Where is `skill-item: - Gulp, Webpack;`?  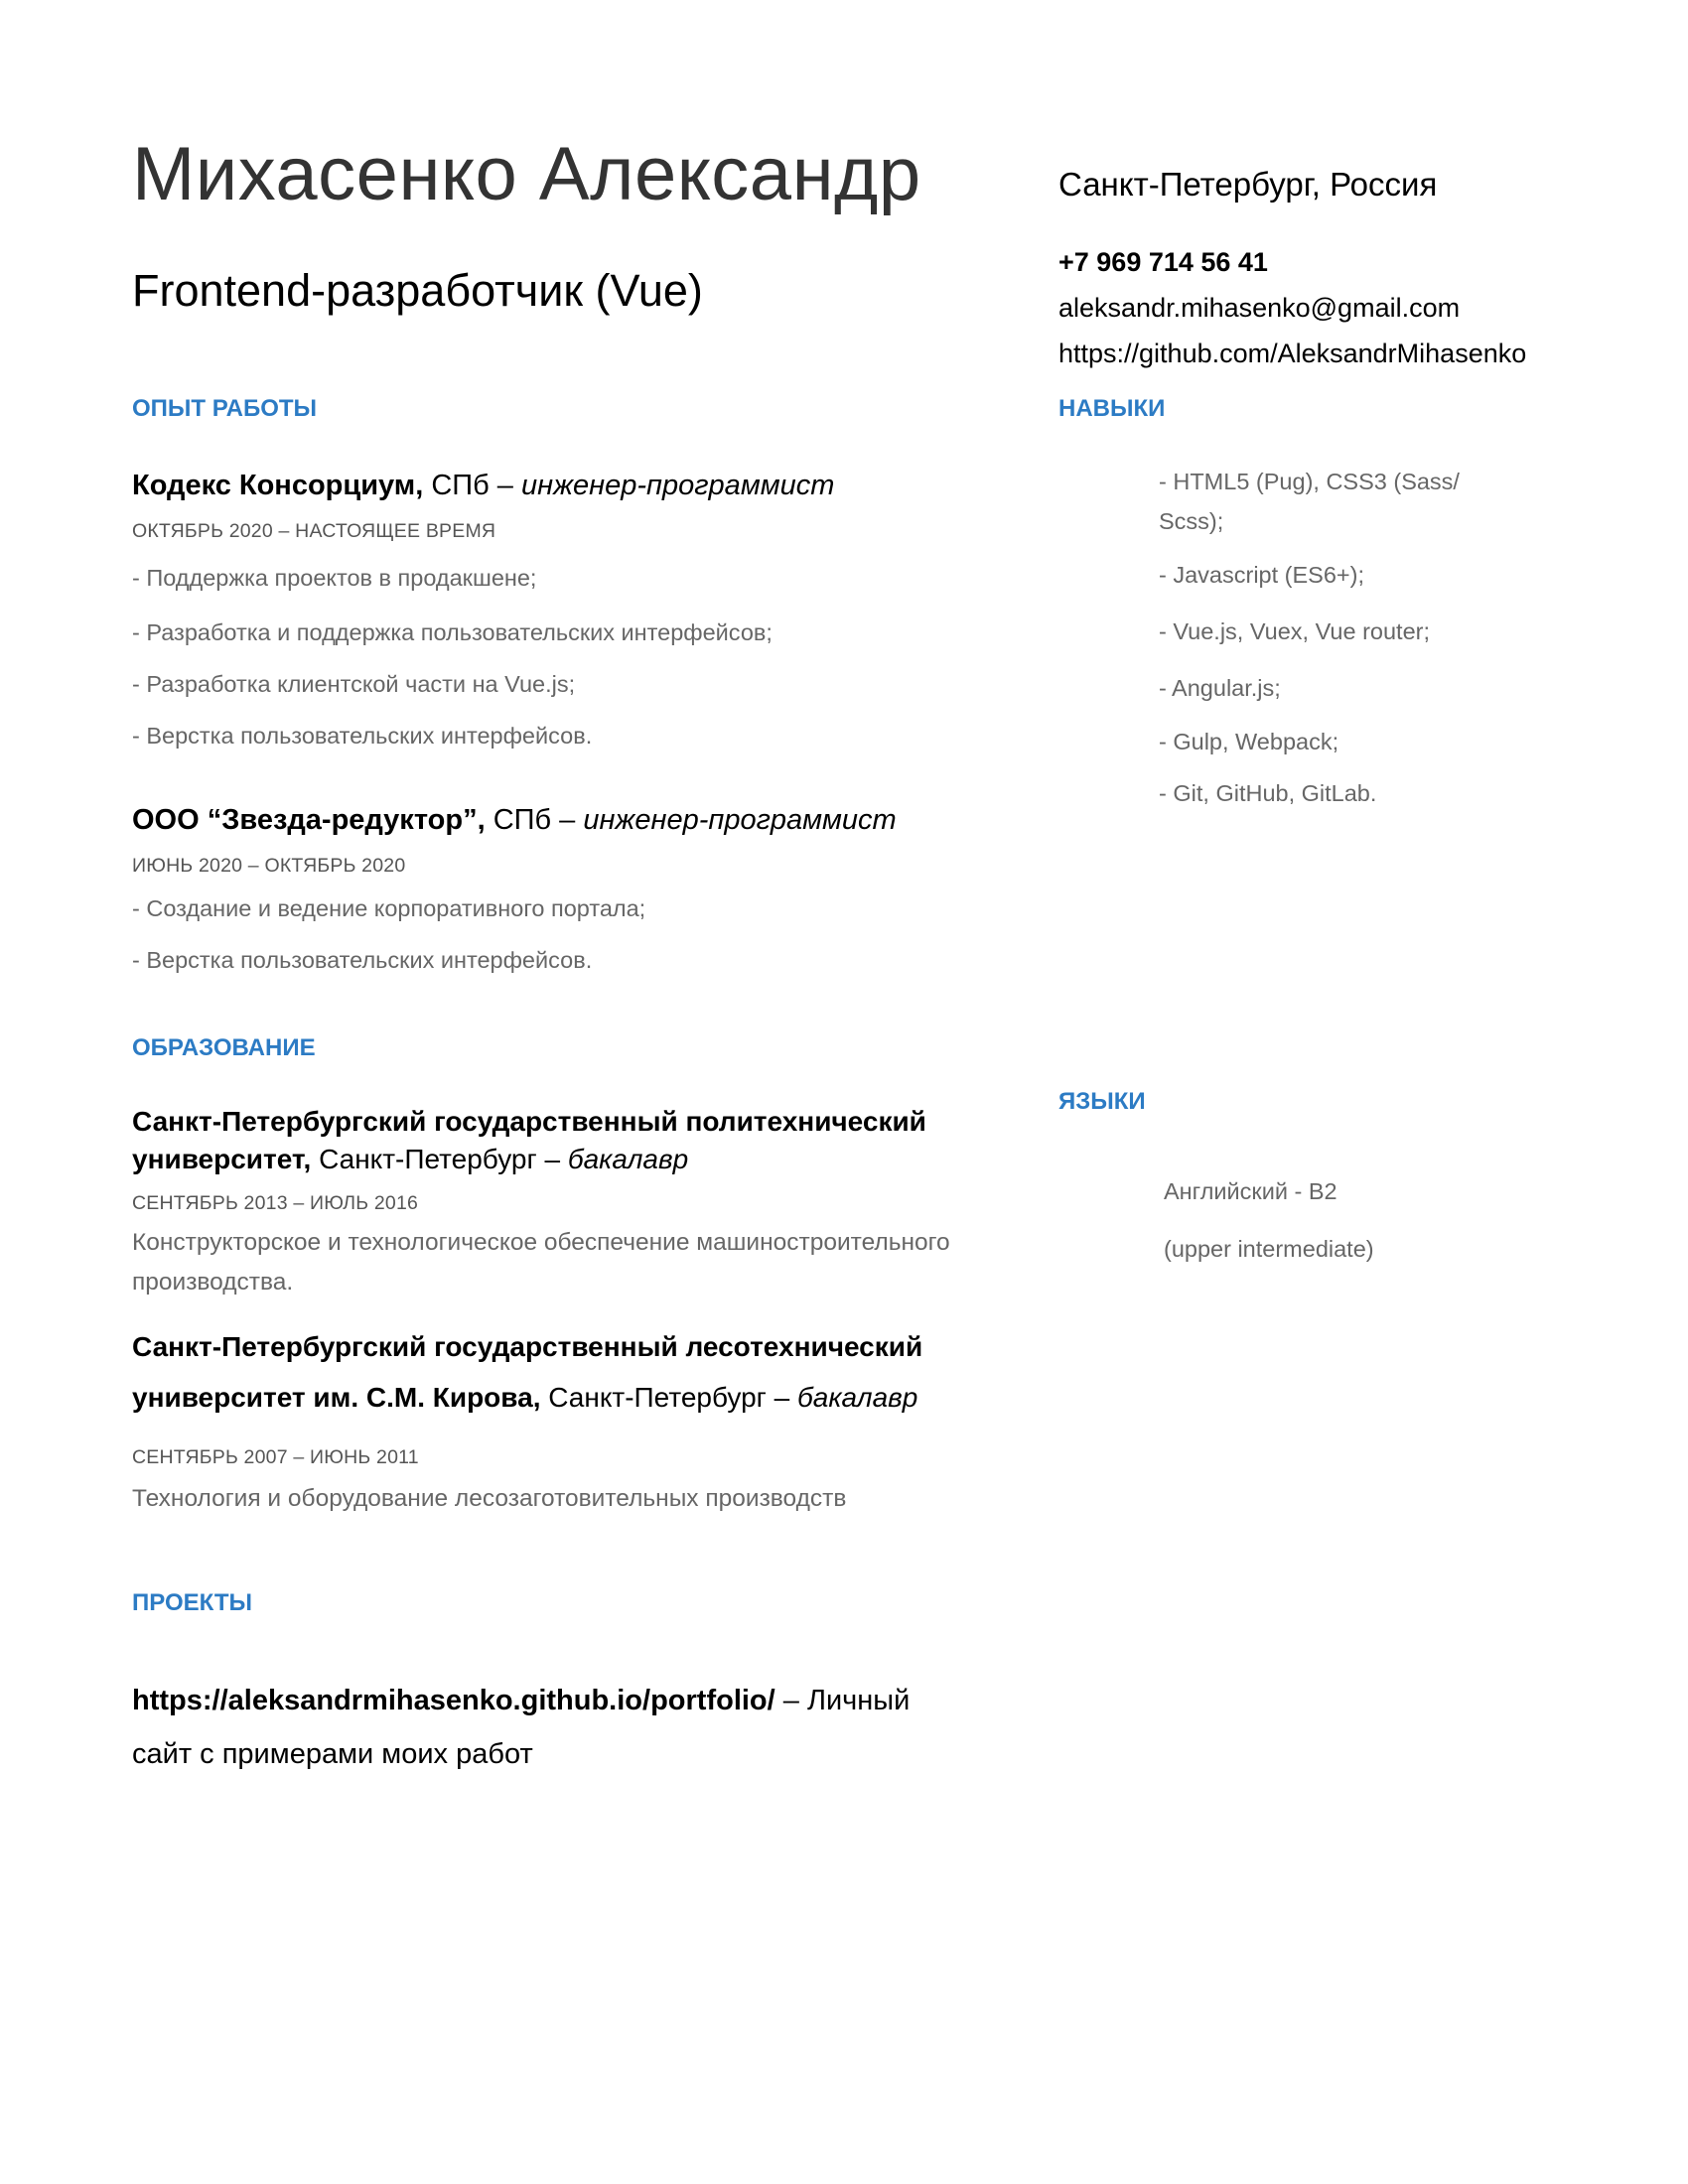 skill-item: - Gulp, Webpack; is located at coordinates (1249, 741).